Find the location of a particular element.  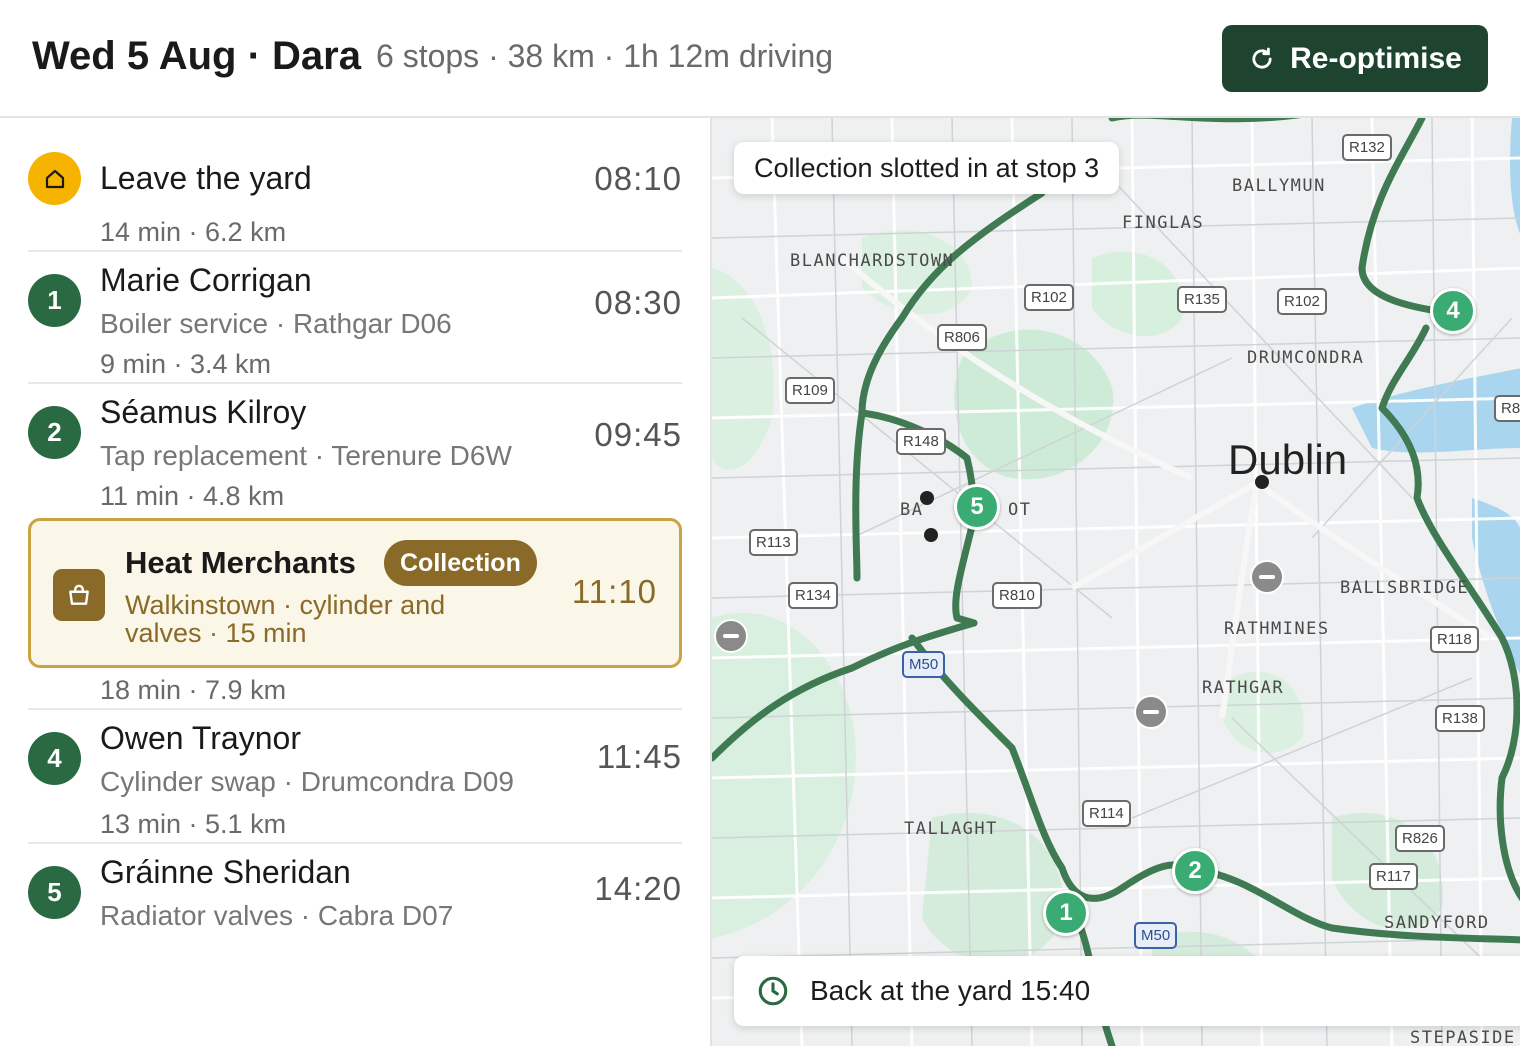

notification-toast: Collection slotted in at stop 3 is located at coordinates (927, 168).